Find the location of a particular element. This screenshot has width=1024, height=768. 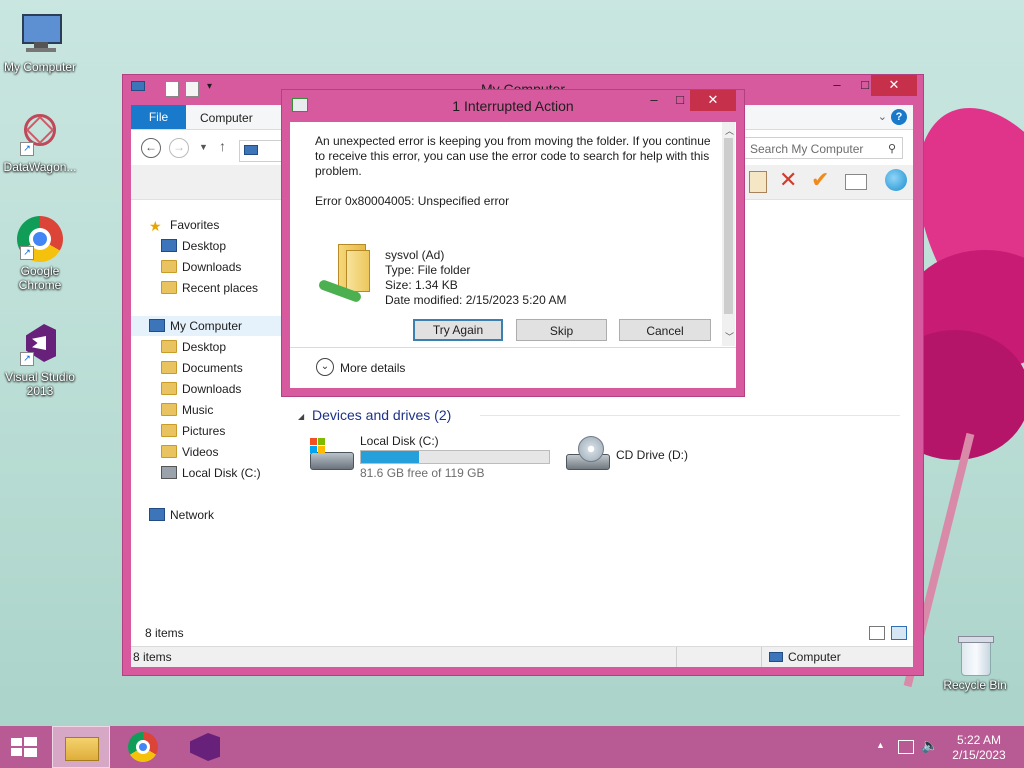

search-icon: ⚲ is located at coordinates (891, 149).